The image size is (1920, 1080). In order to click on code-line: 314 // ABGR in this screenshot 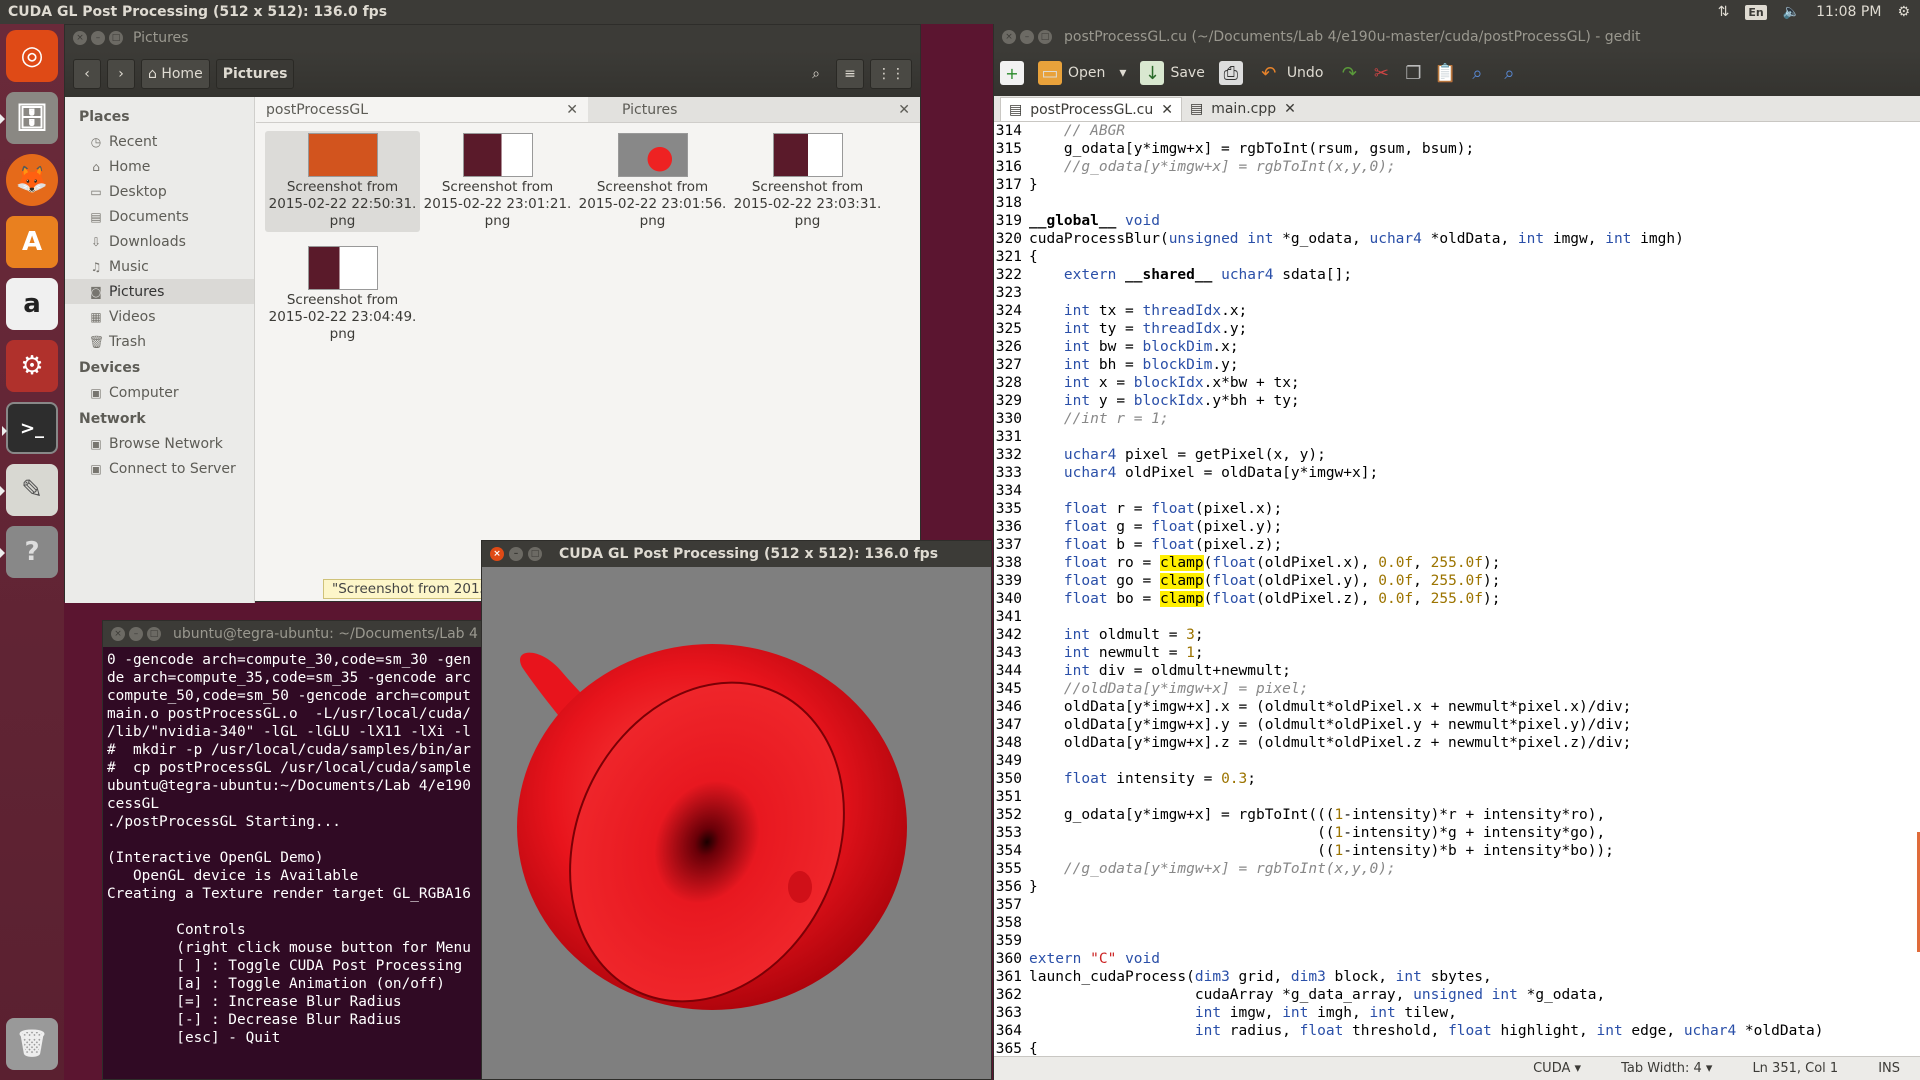, I will do `click(1457, 131)`.